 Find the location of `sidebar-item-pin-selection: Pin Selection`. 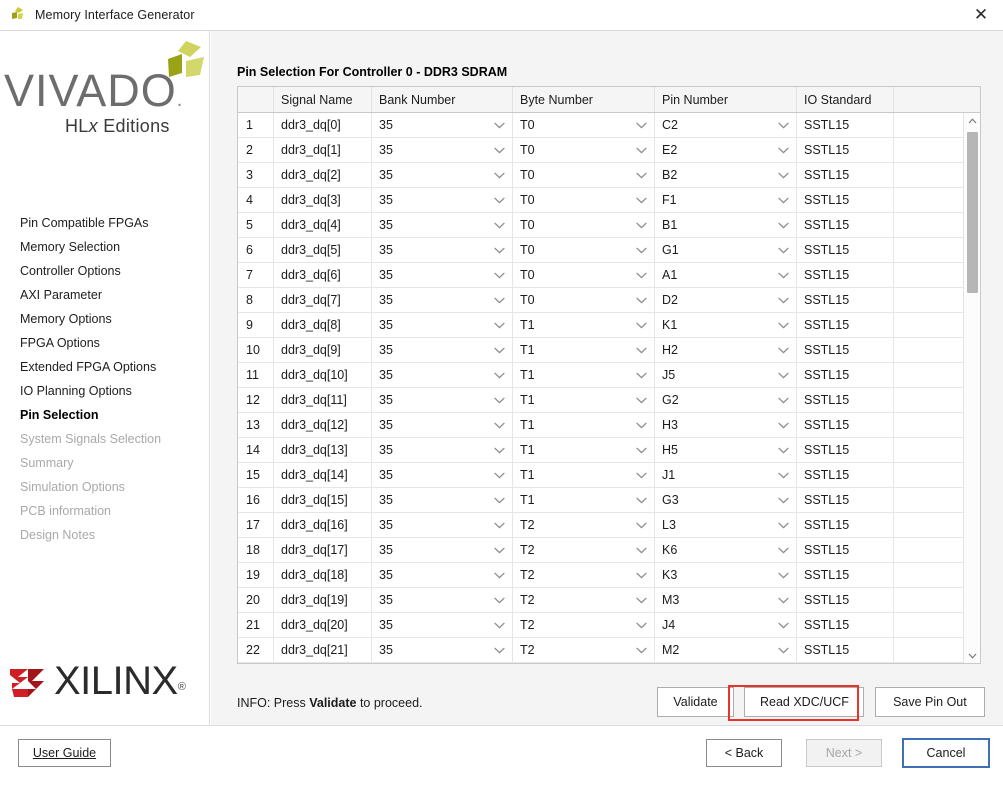

sidebar-item-pin-selection: Pin Selection is located at coordinates (104, 415).